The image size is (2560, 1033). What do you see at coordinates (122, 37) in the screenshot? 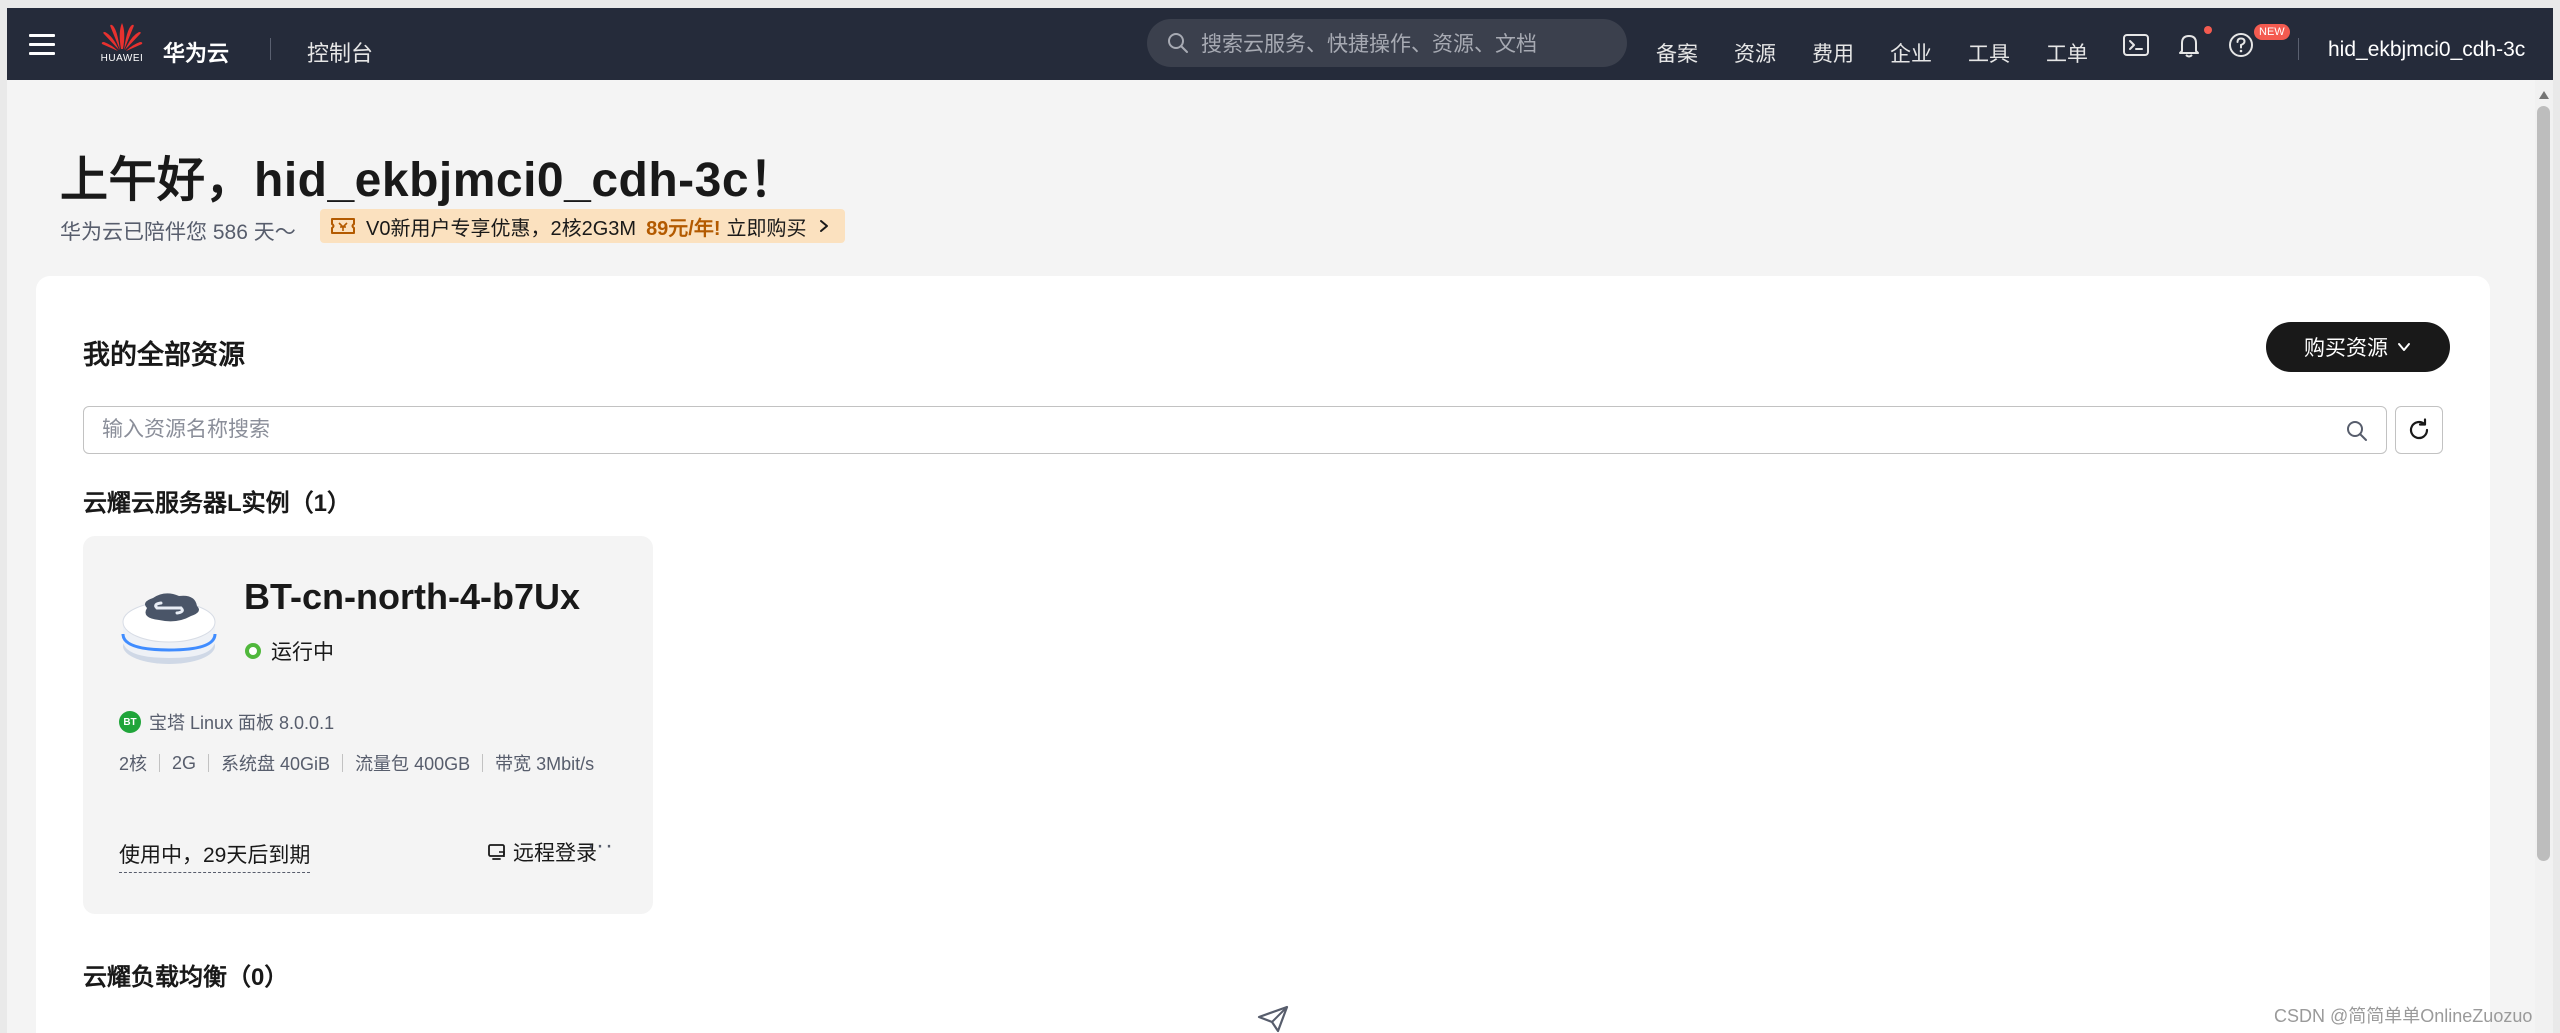
I see `huawei-flower-icon` at bounding box center [122, 37].